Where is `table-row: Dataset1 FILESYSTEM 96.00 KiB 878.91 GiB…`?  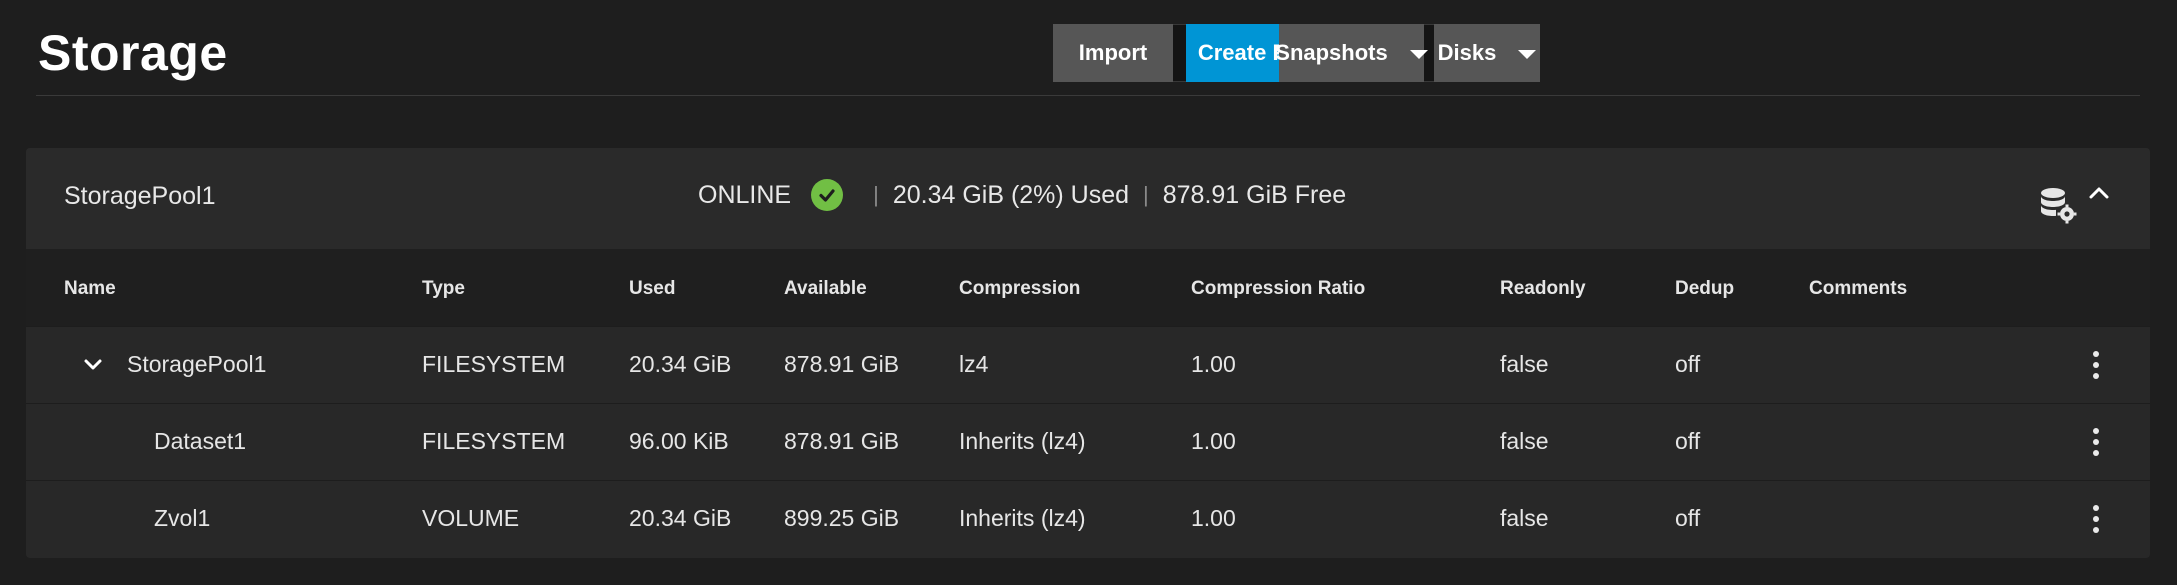 table-row: Dataset1 FILESYSTEM 96.00 KiB 878.91 GiB… is located at coordinates (1088, 441).